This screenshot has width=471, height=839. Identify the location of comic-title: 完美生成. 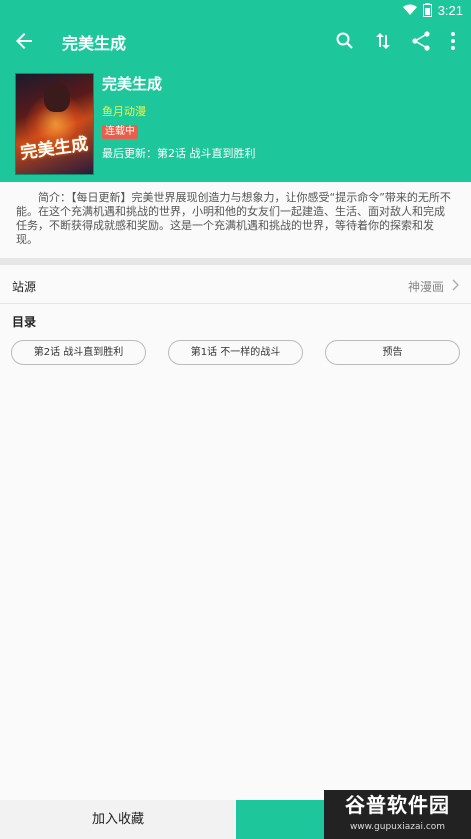
(132, 84).